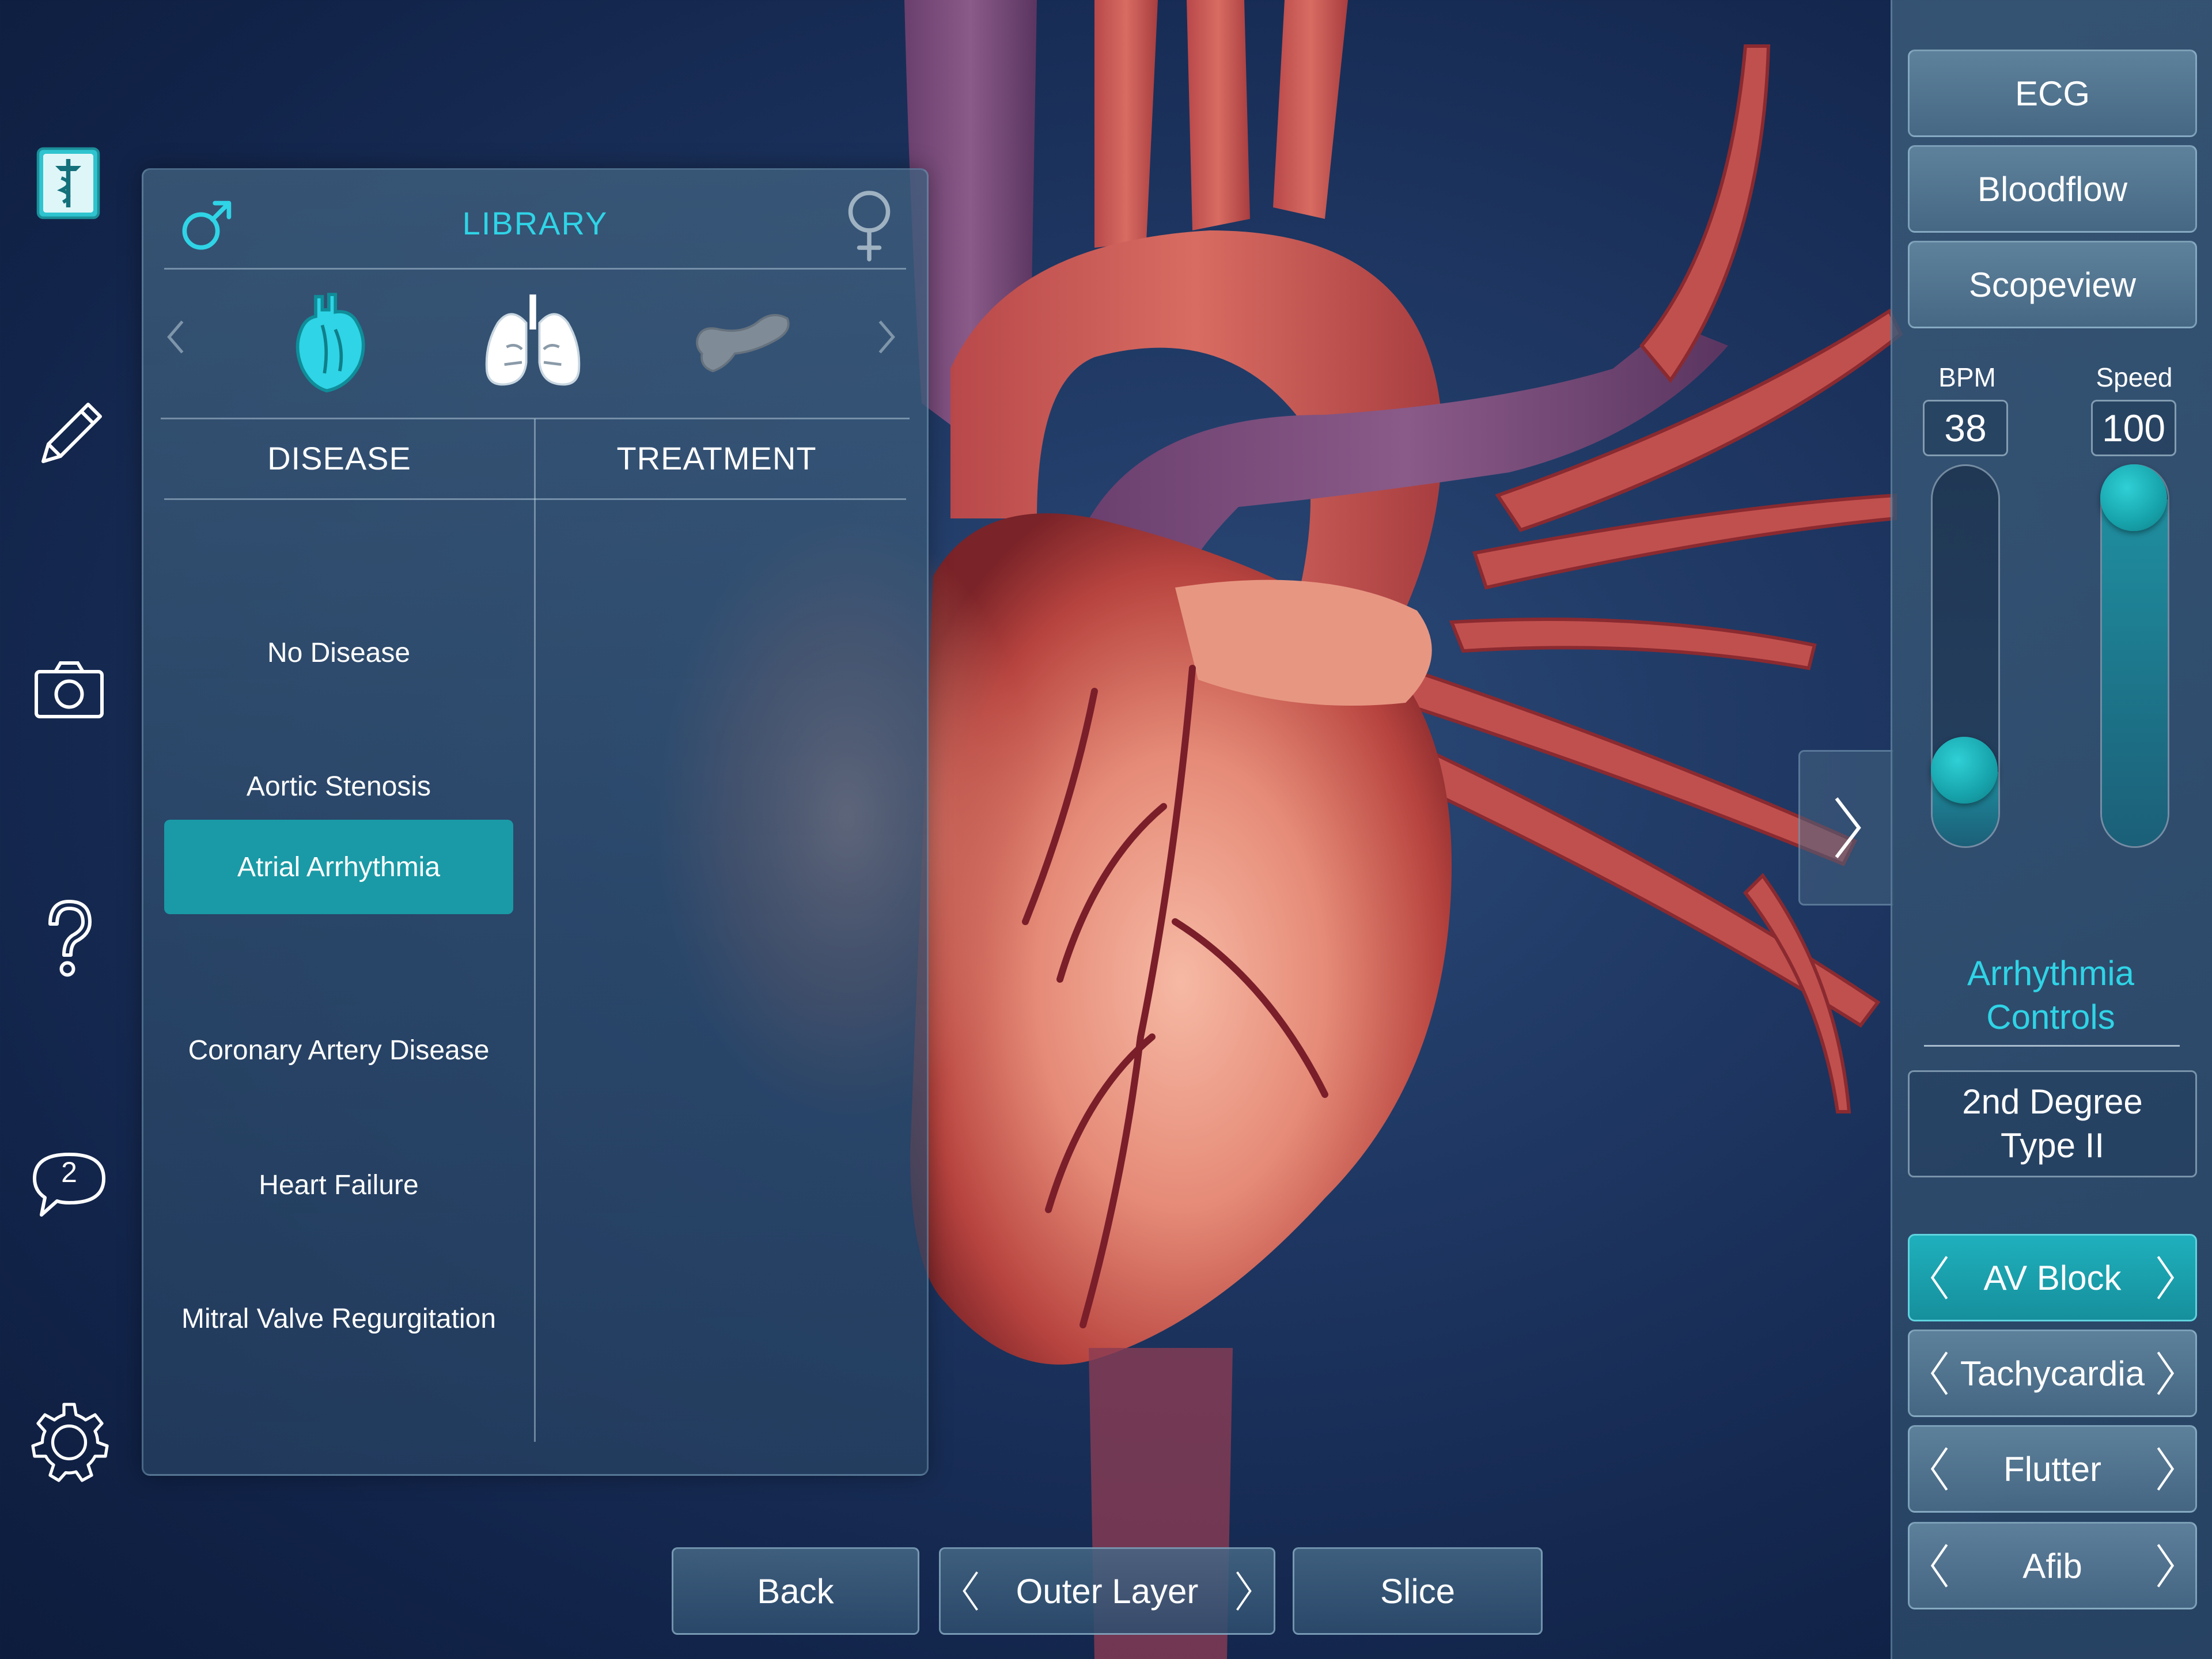 The image size is (2212, 1659). I want to click on organ-next-arrow, so click(889, 342).